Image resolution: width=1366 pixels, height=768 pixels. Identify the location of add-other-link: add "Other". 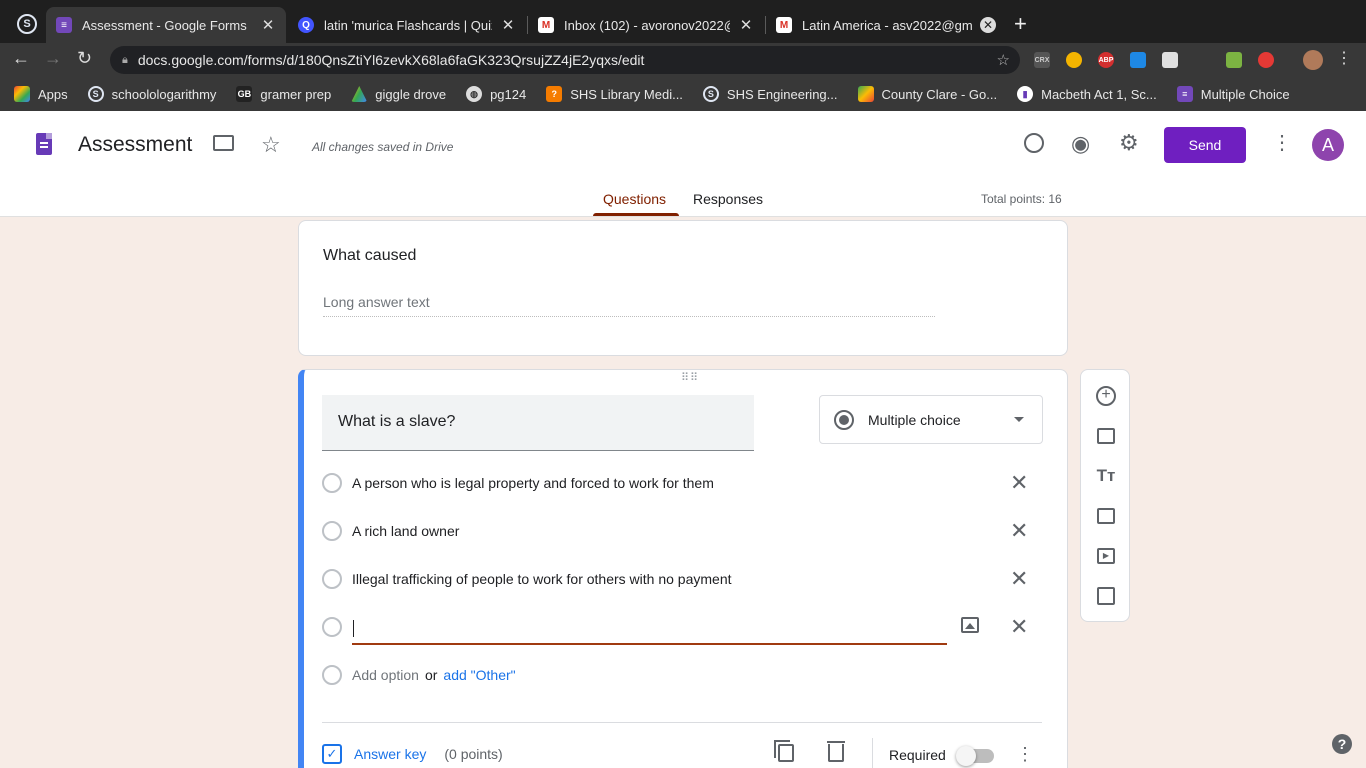
(479, 675).